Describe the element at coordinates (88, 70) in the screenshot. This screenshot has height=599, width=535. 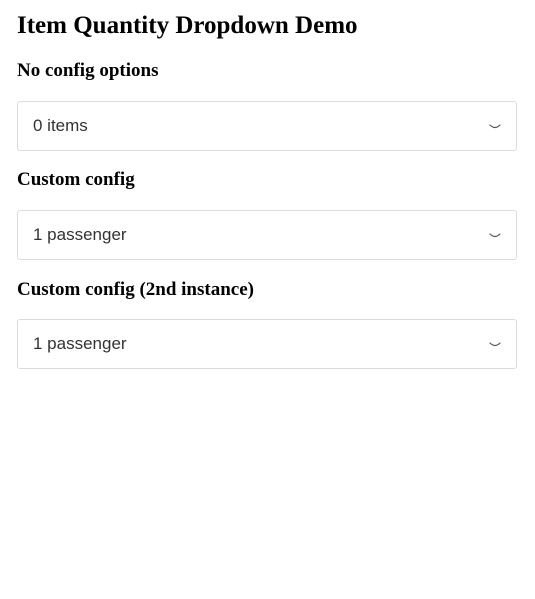
I see `section-heading-no-config: No config options` at that location.